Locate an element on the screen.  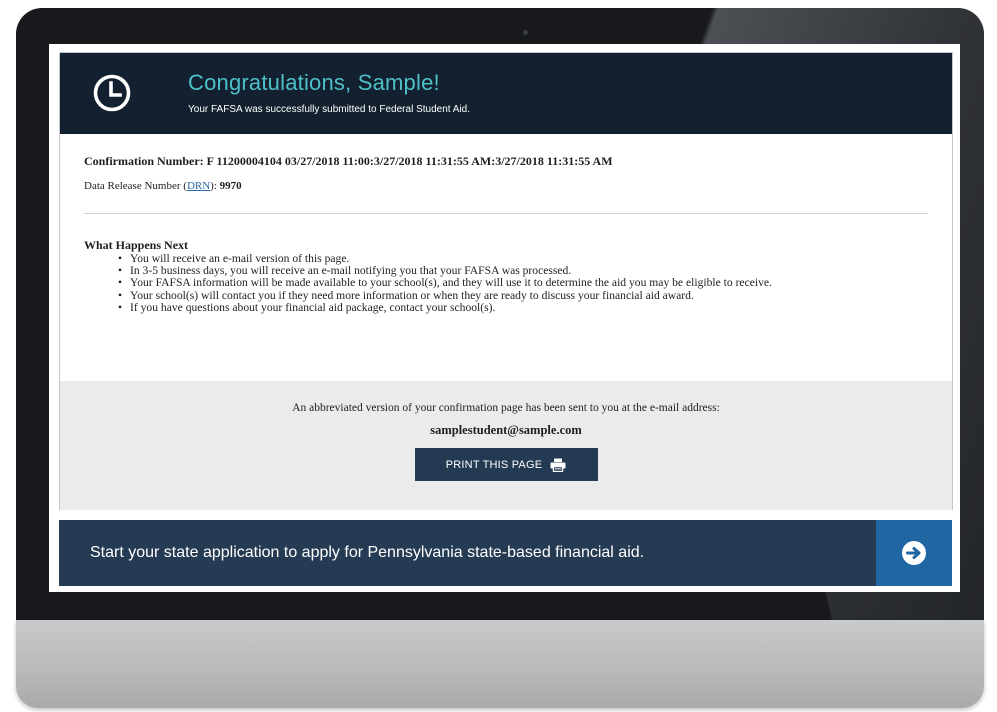
clock-icon is located at coordinates (112, 93).